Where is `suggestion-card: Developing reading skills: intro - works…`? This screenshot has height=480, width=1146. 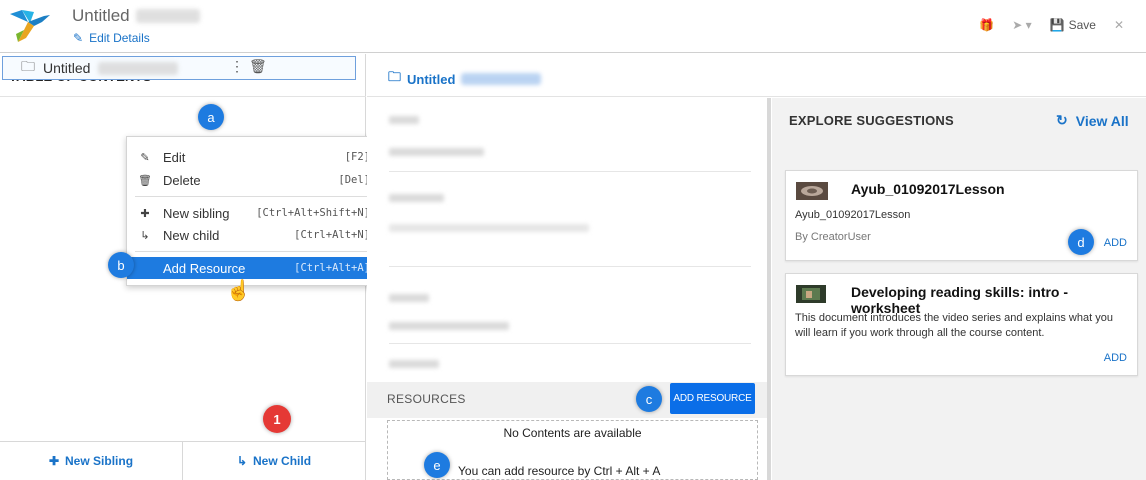
suggestion-card: Developing reading skills: intro - works… is located at coordinates (961, 324).